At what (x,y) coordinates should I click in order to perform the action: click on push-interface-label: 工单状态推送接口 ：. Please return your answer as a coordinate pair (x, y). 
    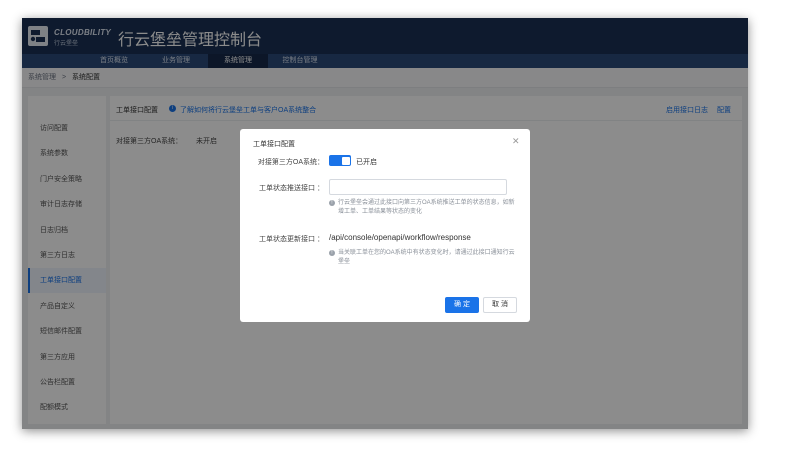
    Looking at the image, I should click on (291, 188).